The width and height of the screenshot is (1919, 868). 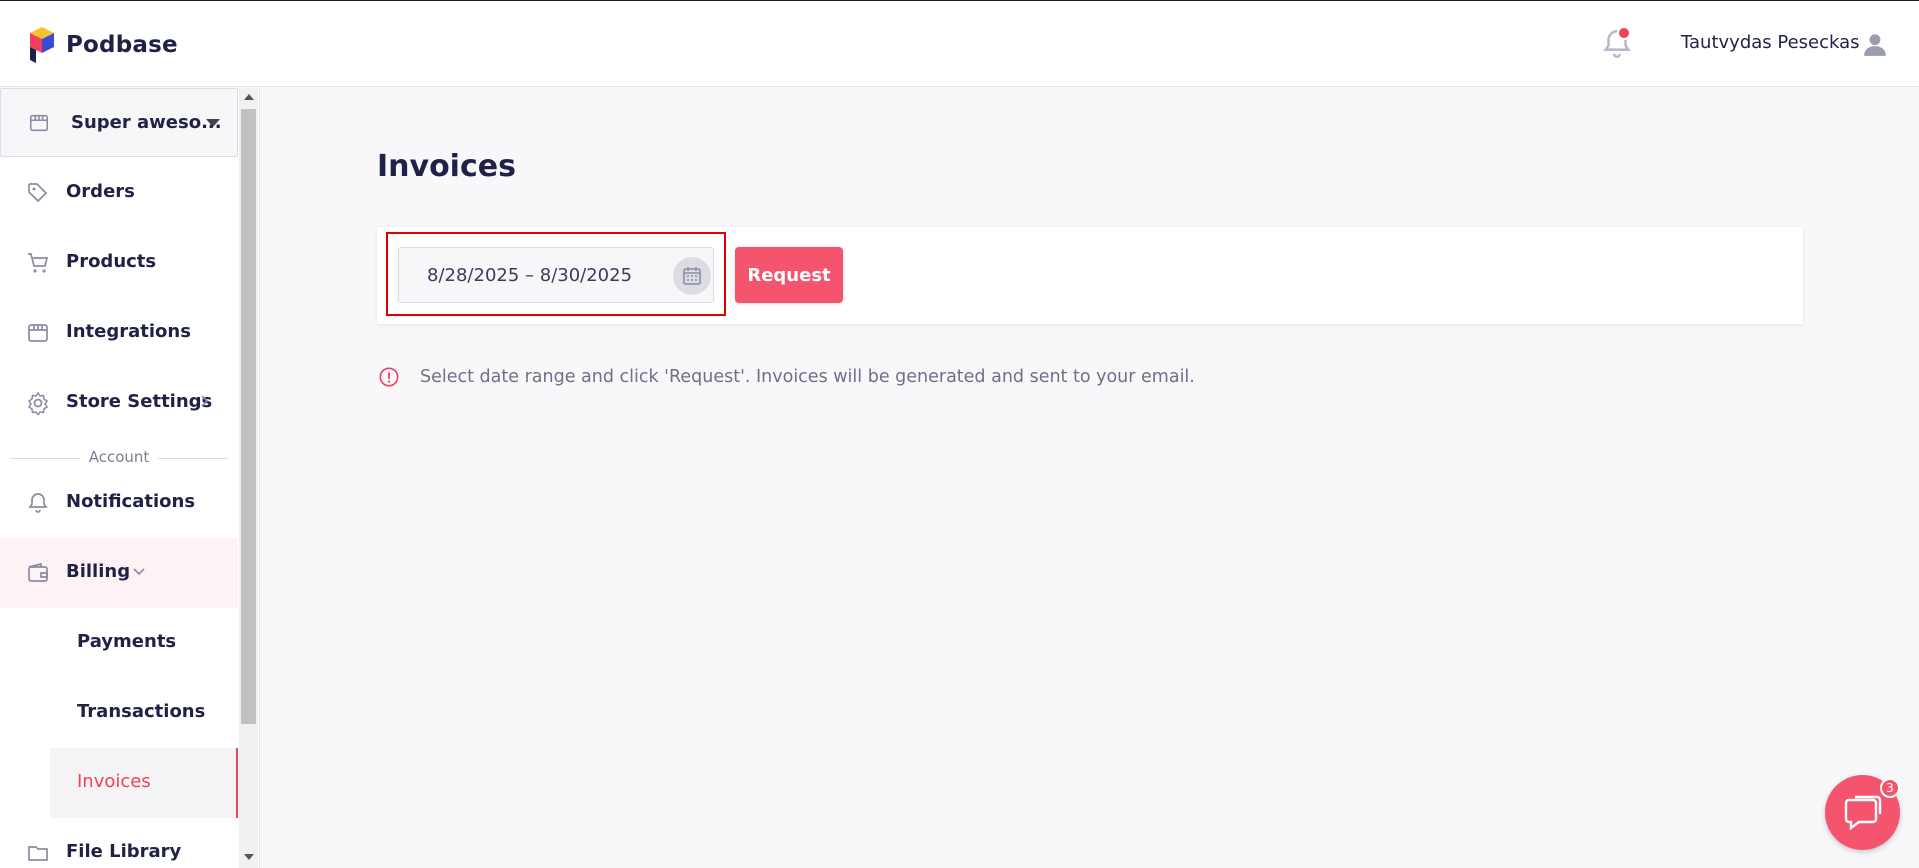 What do you see at coordinates (98, 571) in the screenshot?
I see `sidebar-item-label: Billing` at bounding box center [98, 571].